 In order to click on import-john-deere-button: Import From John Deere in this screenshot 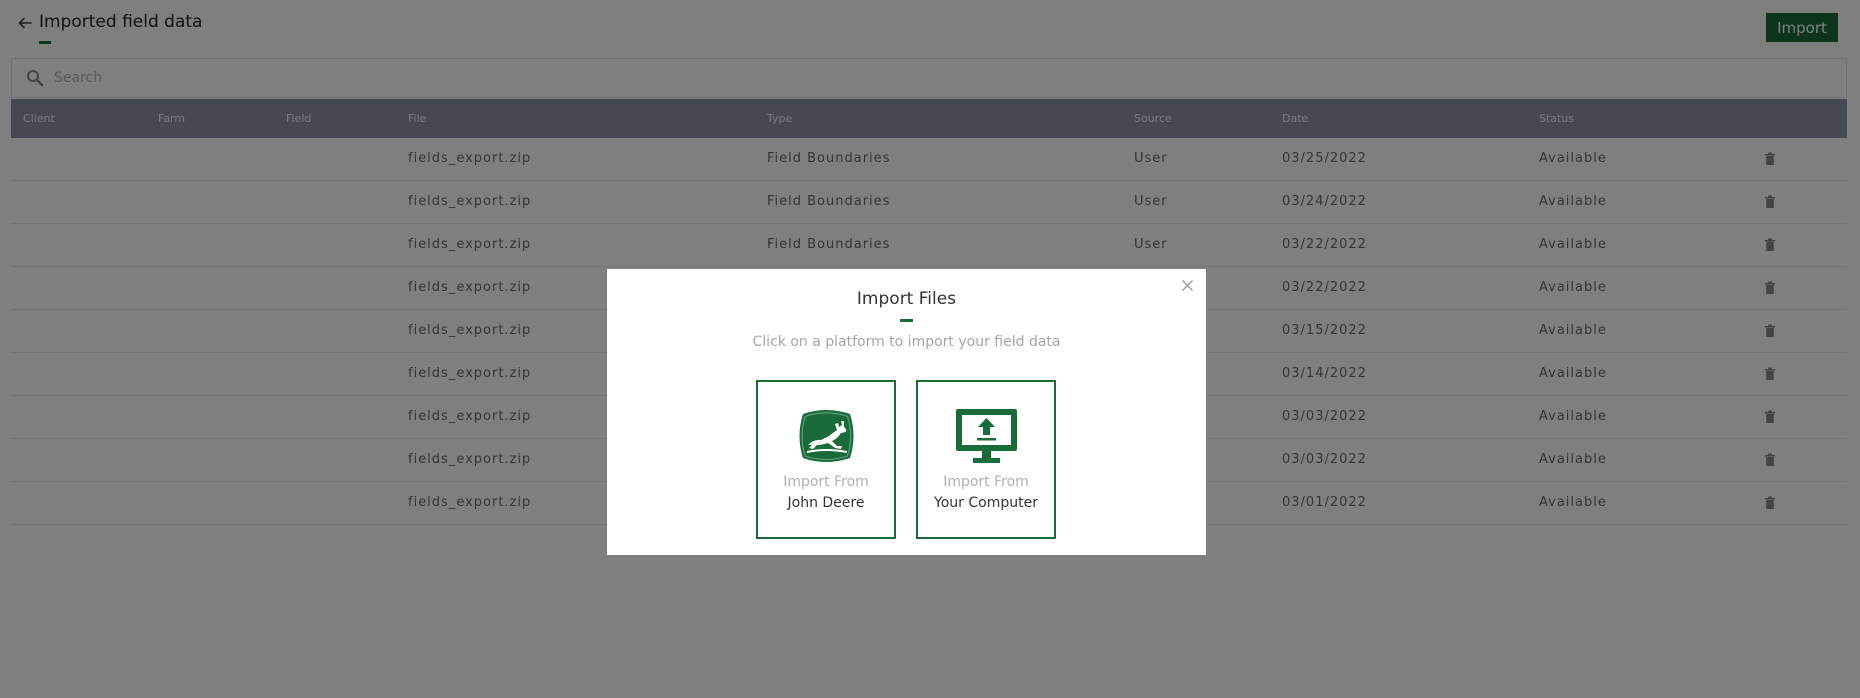, I will do `click(826, 459)`.